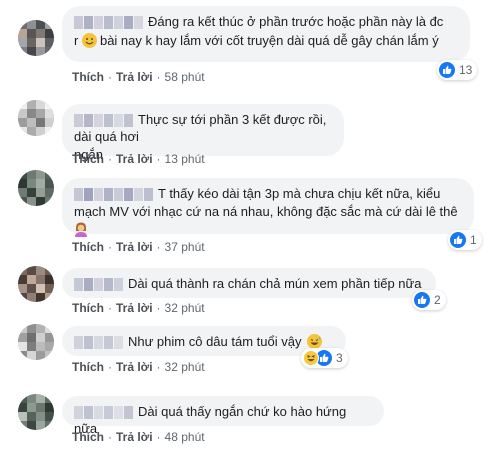  I want to click on smile-emoji-icon, so click(89, 40).